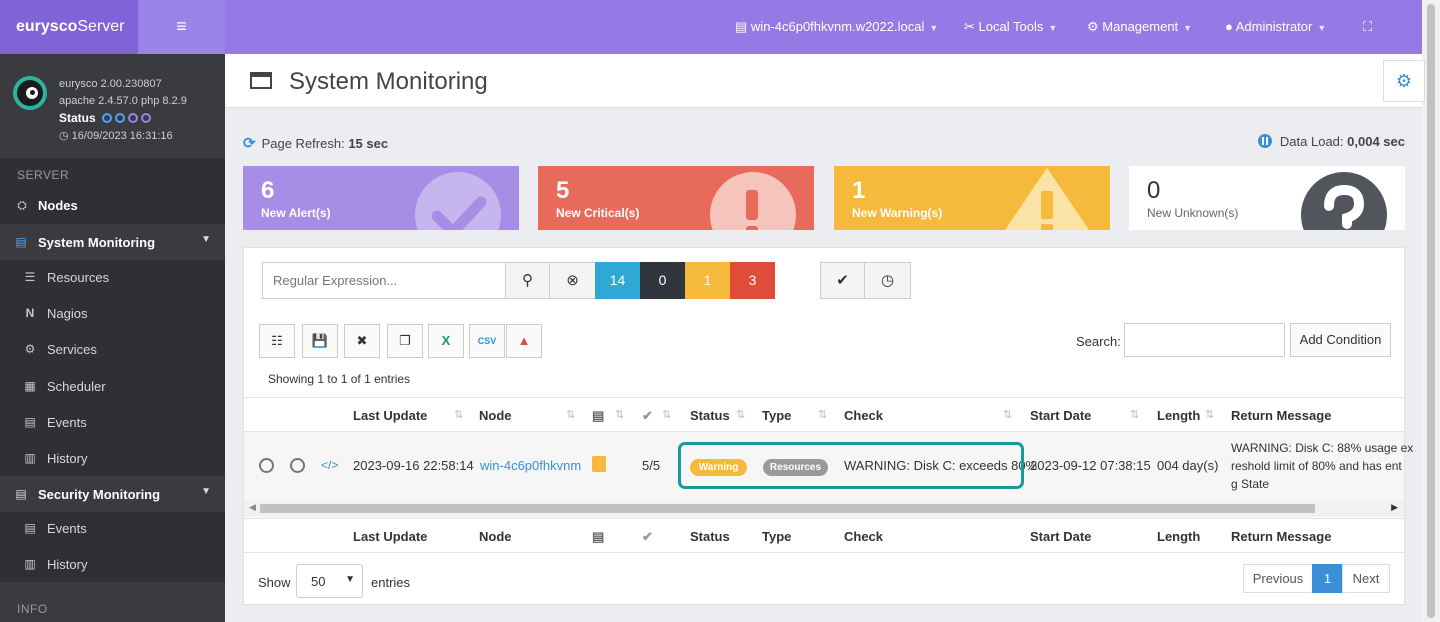 The height and width of the screenshot is (622, 1440). Describe the element at coordinates (30, 422) in the screenshot. I see `list-icon: ▤` at that location.